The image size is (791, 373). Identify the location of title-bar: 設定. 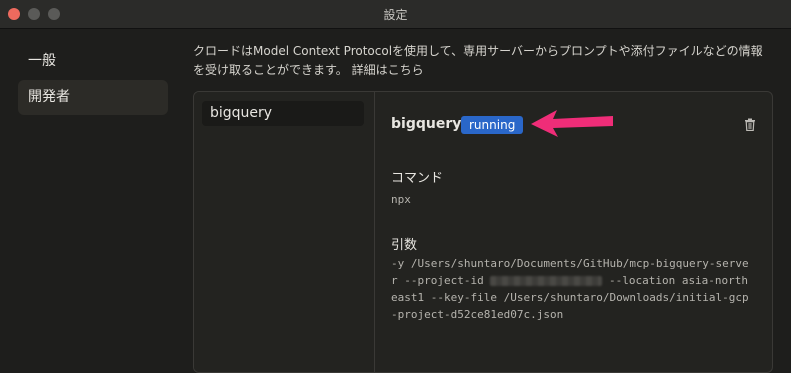
(395, 14).